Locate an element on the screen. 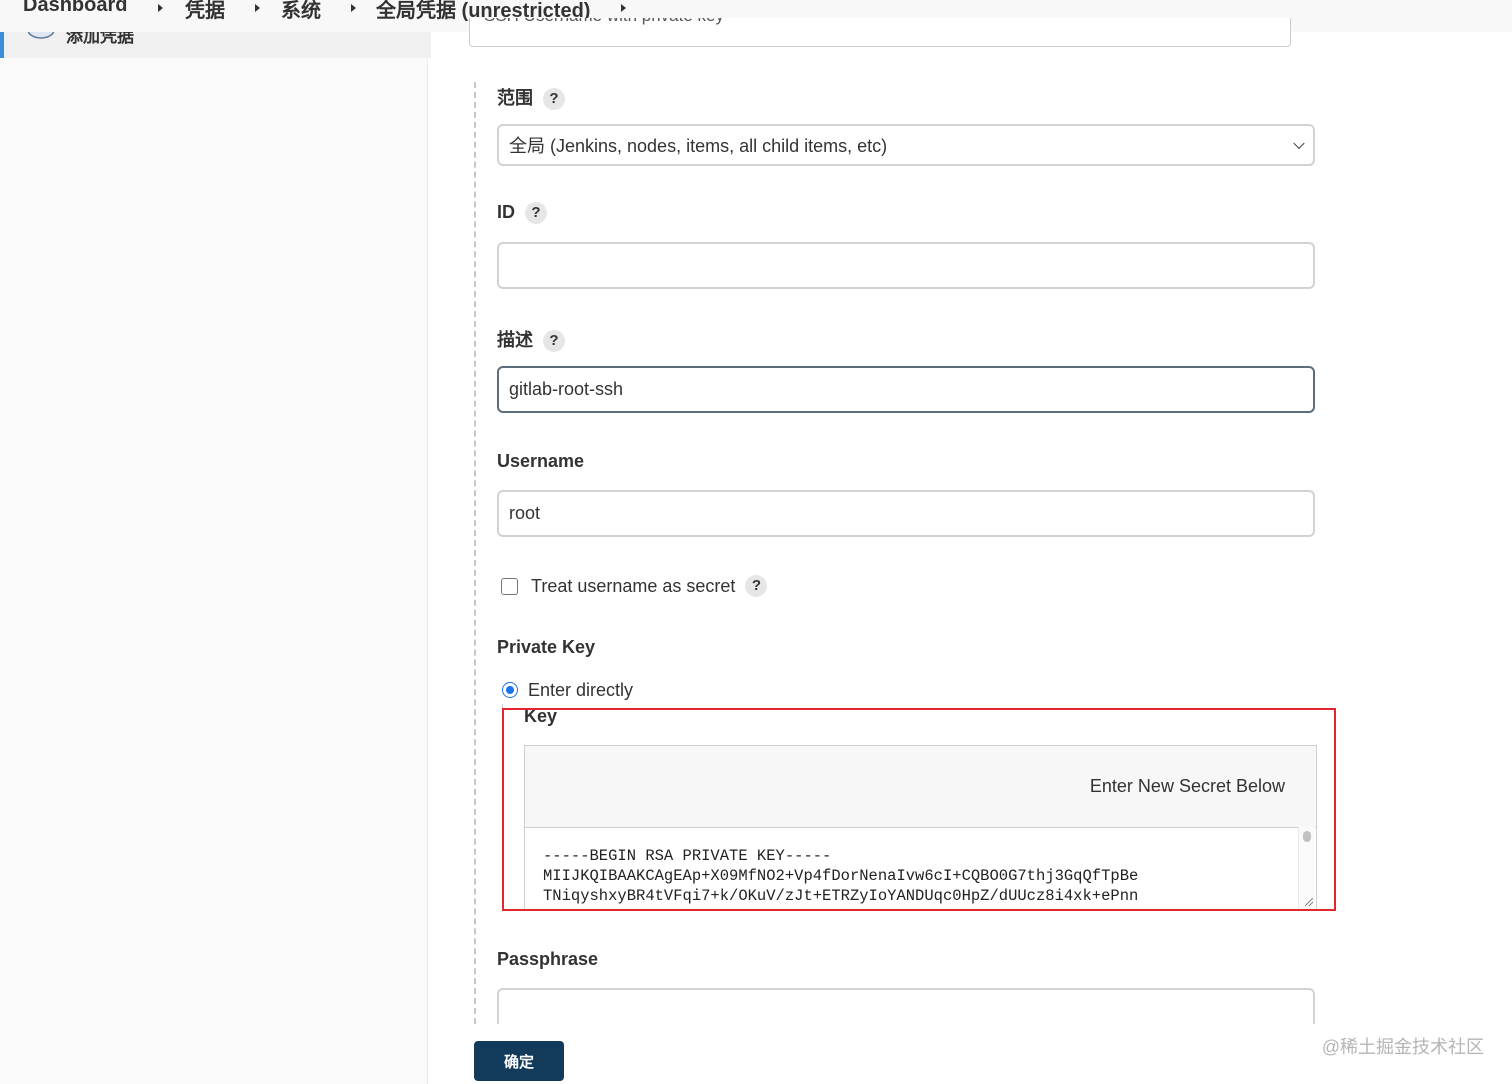  enter-directly-row: Enter directly is located at coordinates (567, 690).